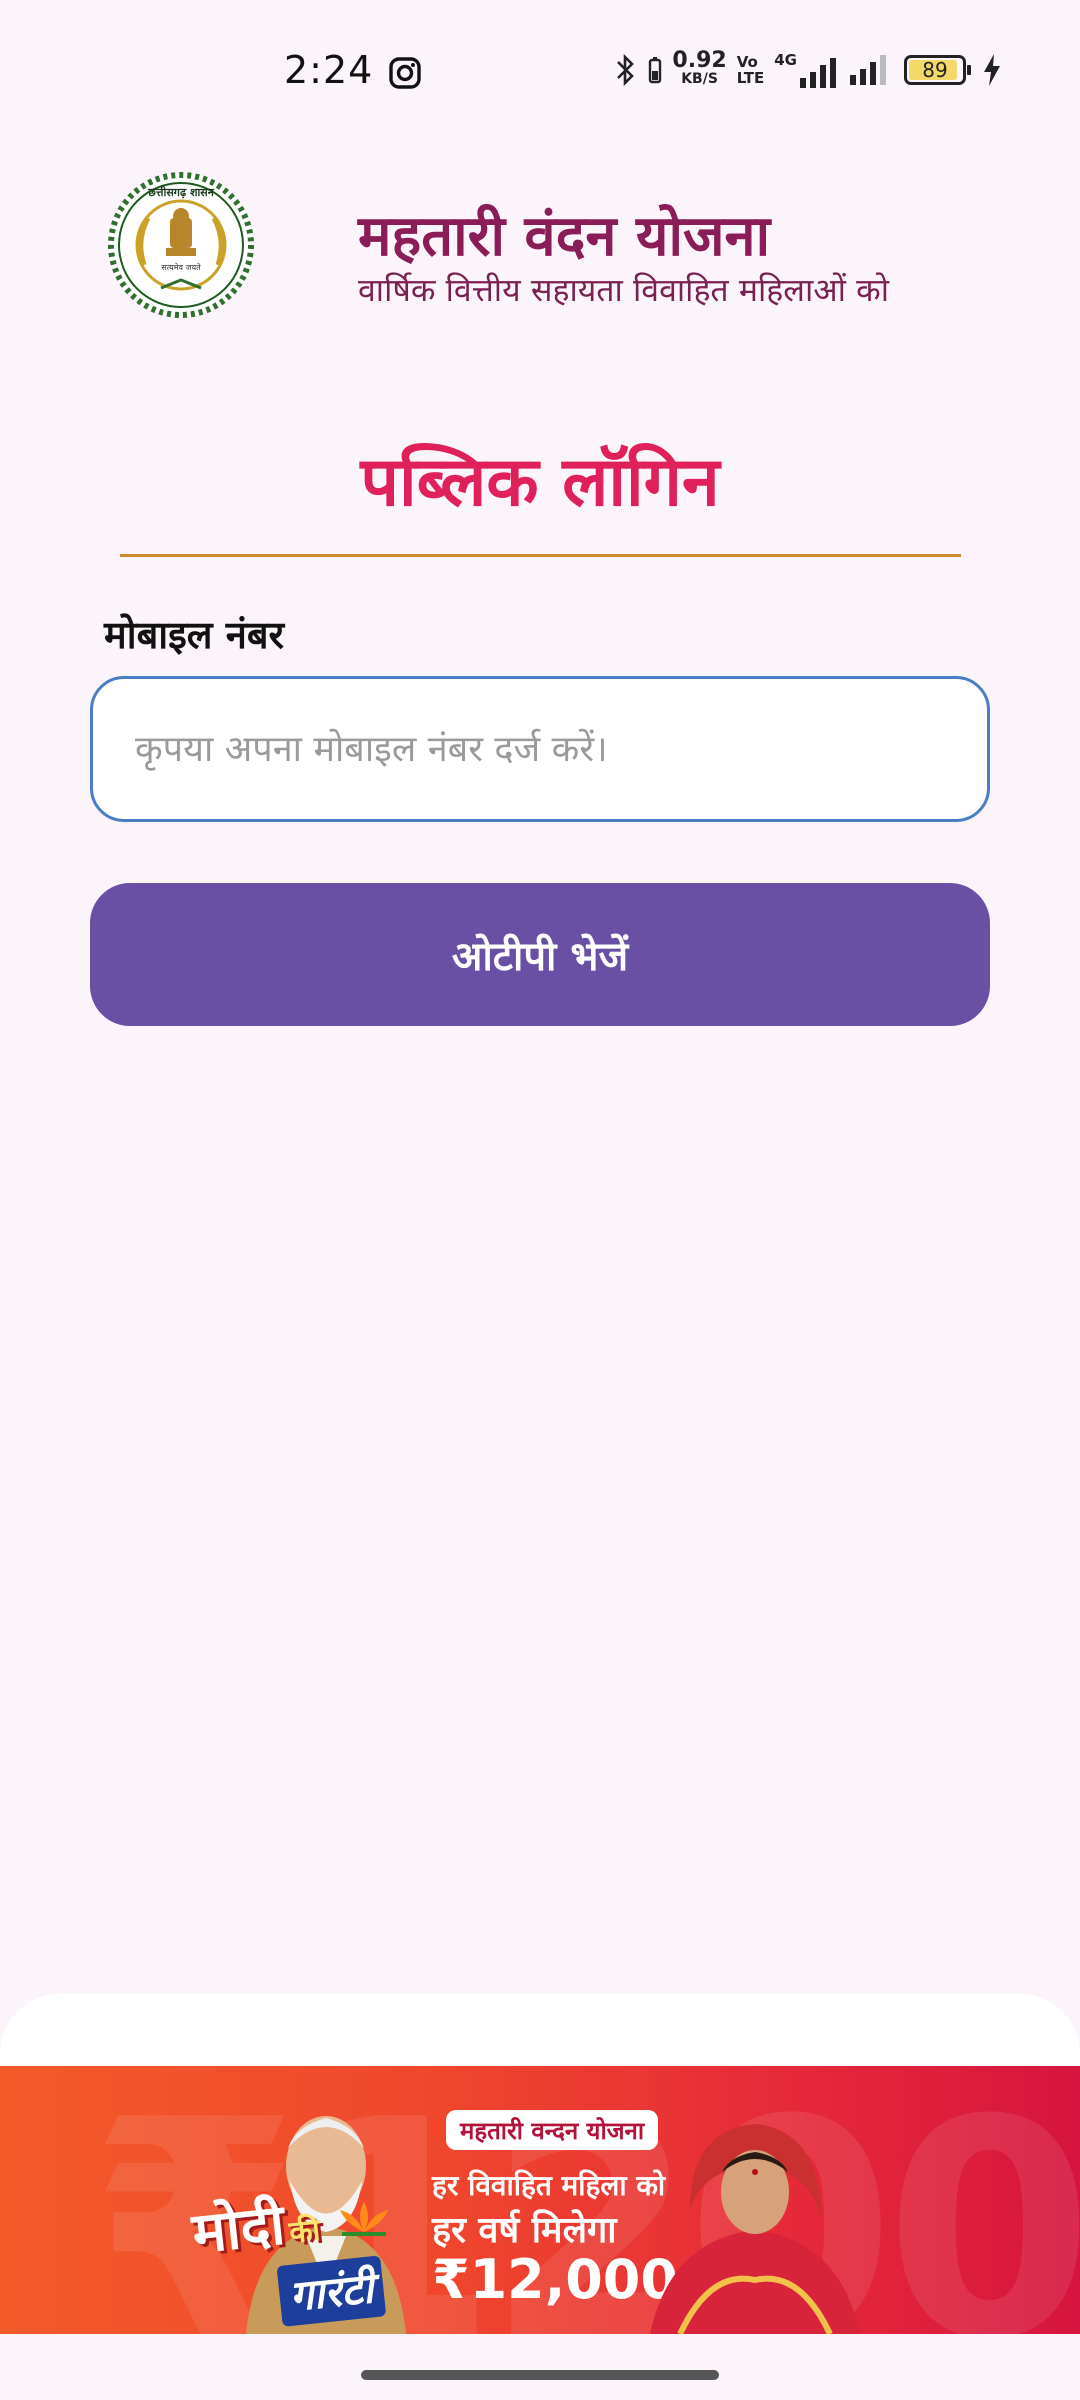 The width and height of the screenshot is (1080, 2400). What do you see at coordinates (626, 70) in the screenshot?
I see `bluetooth-icon` at bounding box center [626, 70].